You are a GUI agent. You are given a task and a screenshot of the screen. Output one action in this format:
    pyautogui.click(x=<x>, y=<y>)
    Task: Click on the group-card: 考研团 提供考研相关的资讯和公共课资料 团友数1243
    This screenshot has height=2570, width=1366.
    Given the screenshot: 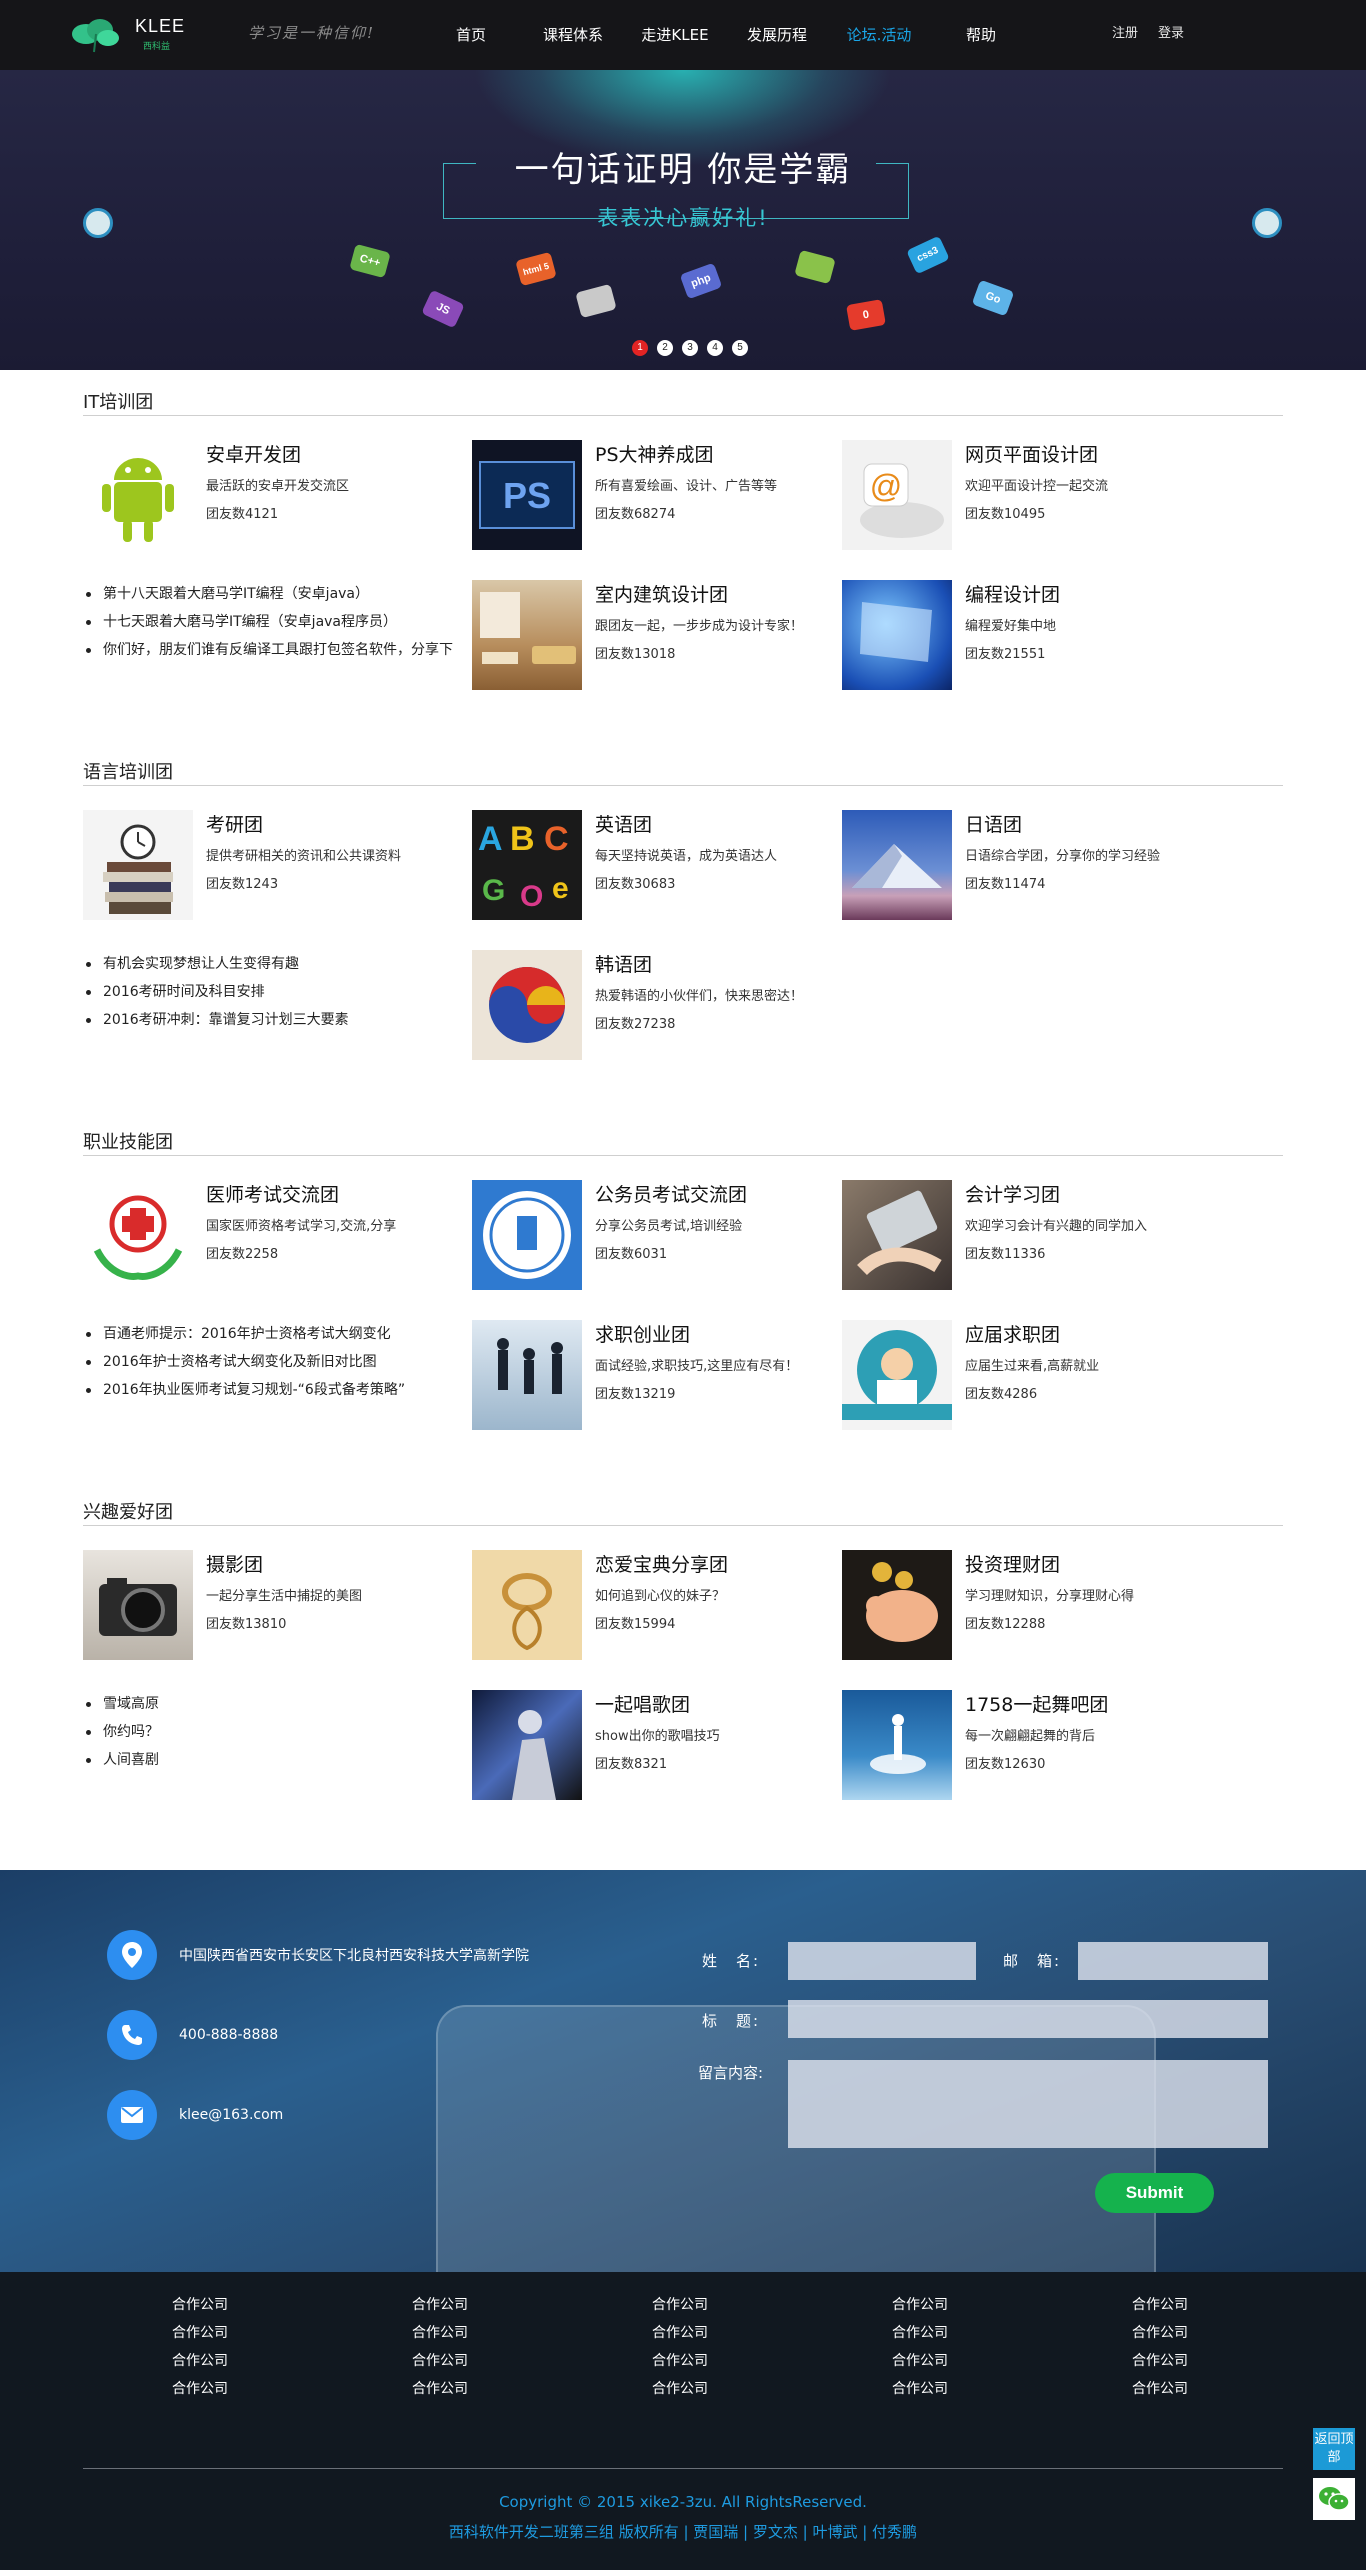 What is the action you would take?
    pyautogui.click(x=268, y=866)
    